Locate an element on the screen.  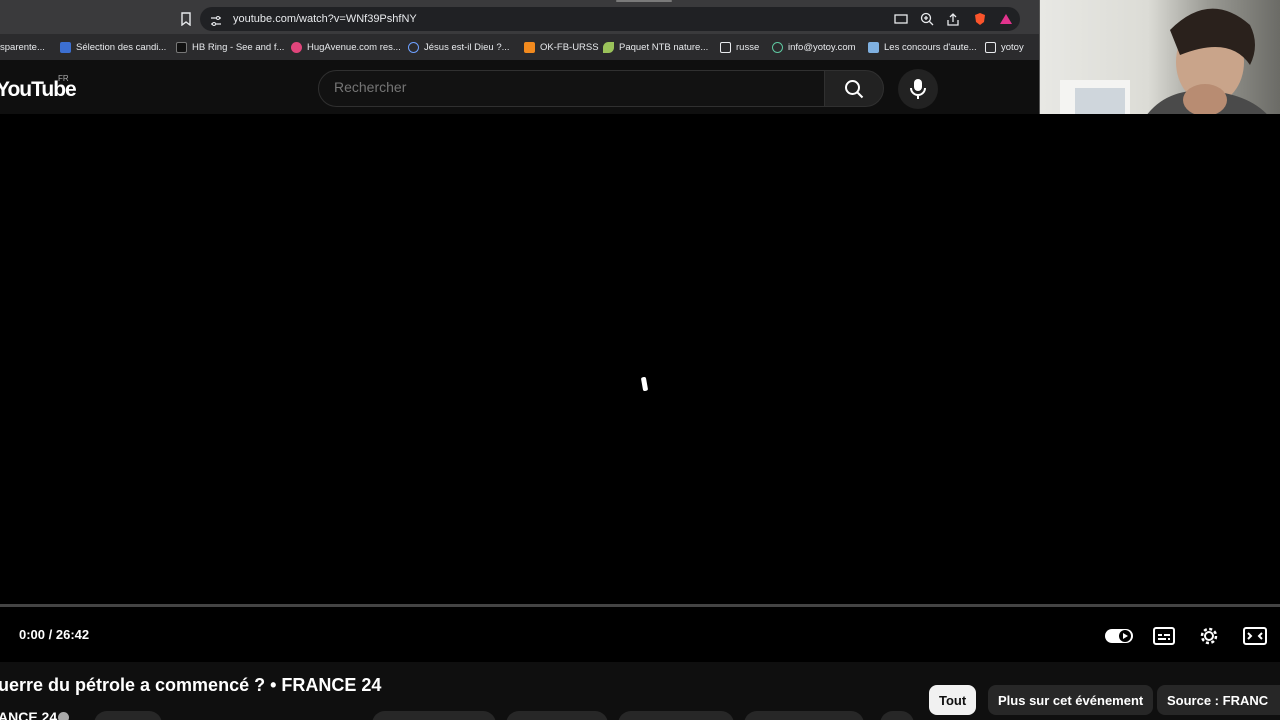
search-input is located at coordinates (574, 87).